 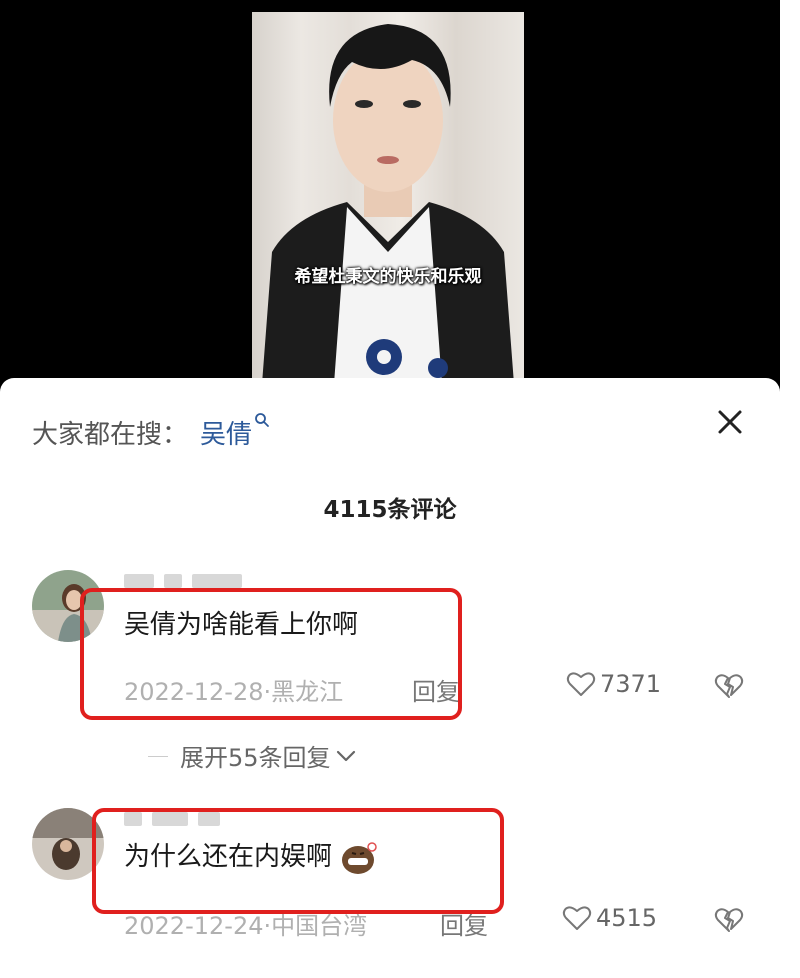 I want to click on comment-count: 4115条评论, so click(x=390, y=510).